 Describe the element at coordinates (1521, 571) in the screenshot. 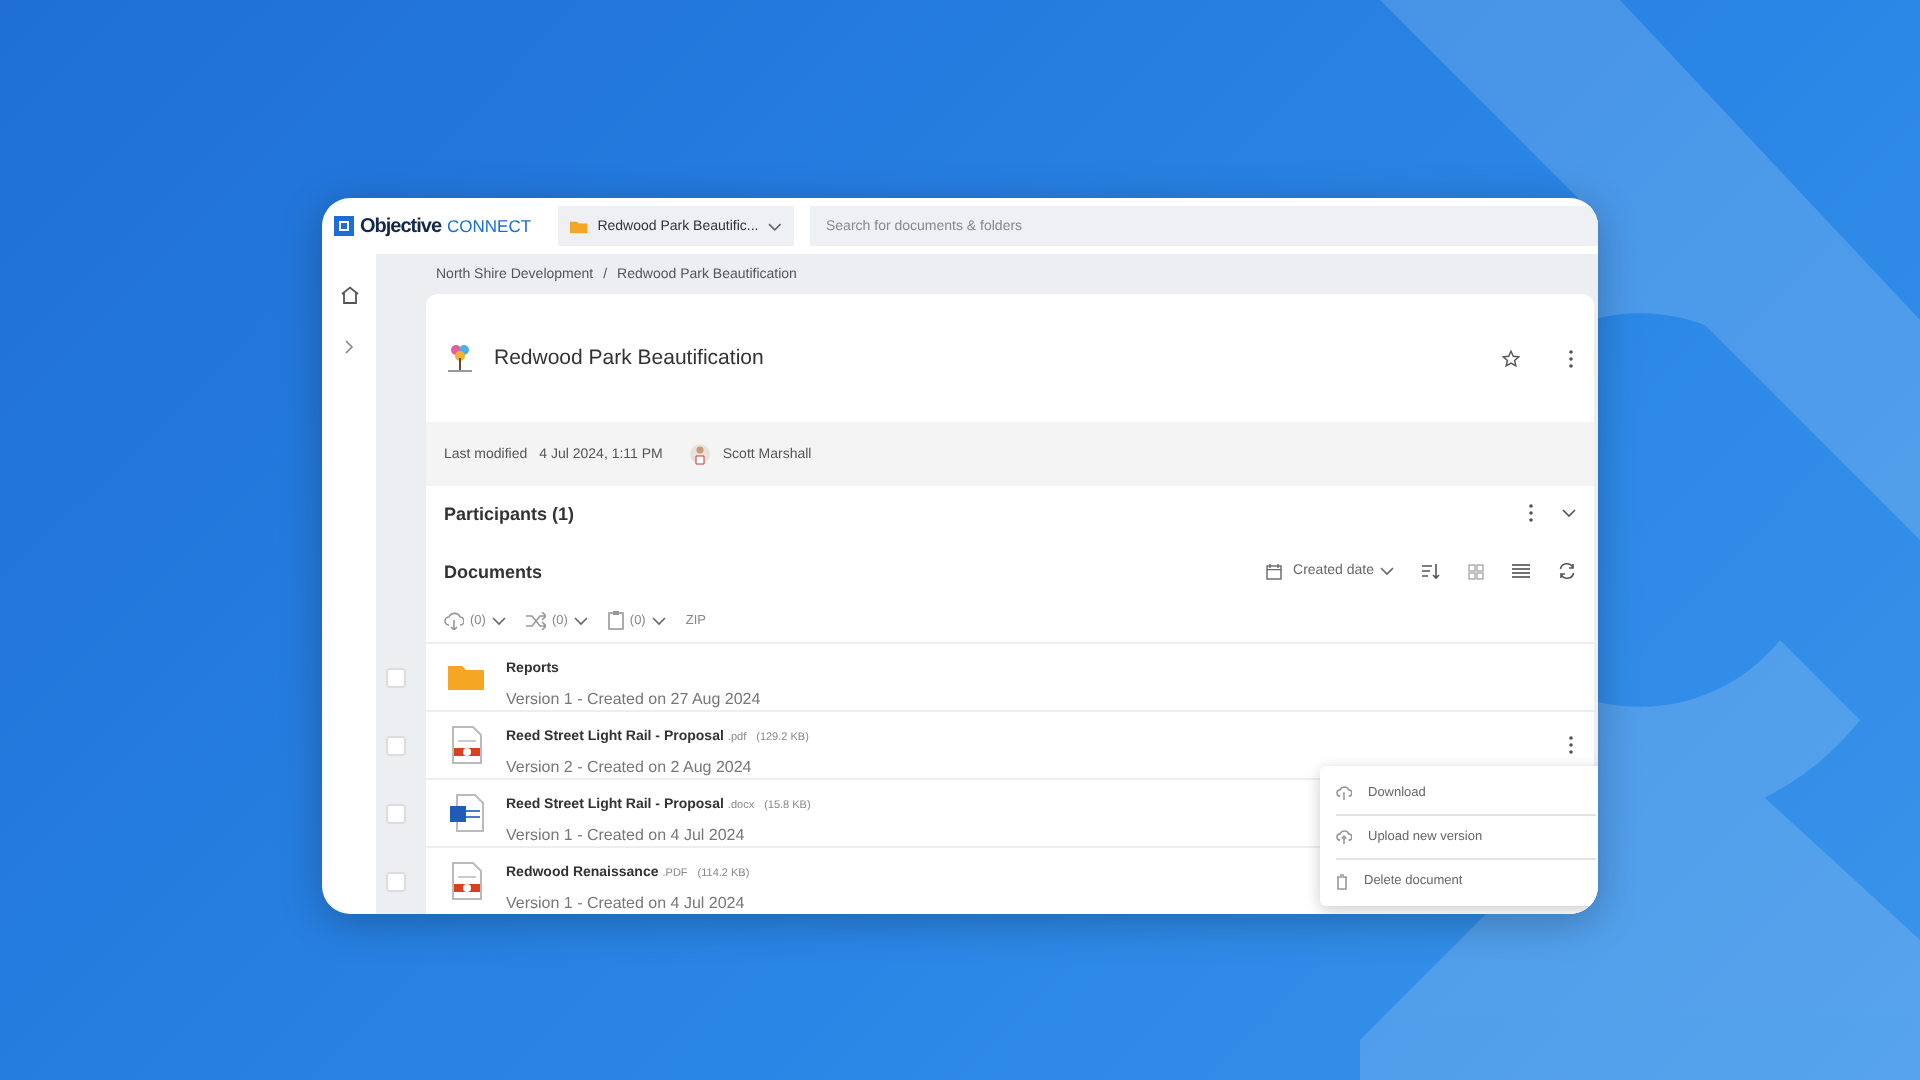

I see `list-view-icon` at that location.